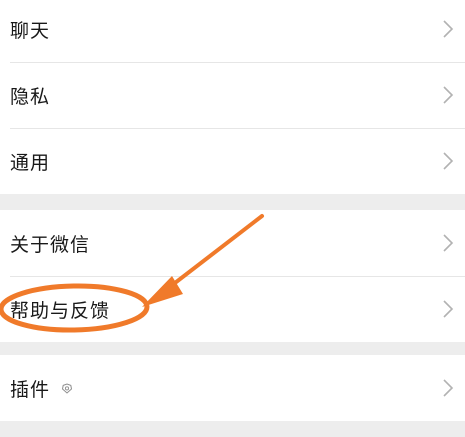 The image size is (465, 437). I want to click on settings-item-label: 关于微信, so click(50, 244).